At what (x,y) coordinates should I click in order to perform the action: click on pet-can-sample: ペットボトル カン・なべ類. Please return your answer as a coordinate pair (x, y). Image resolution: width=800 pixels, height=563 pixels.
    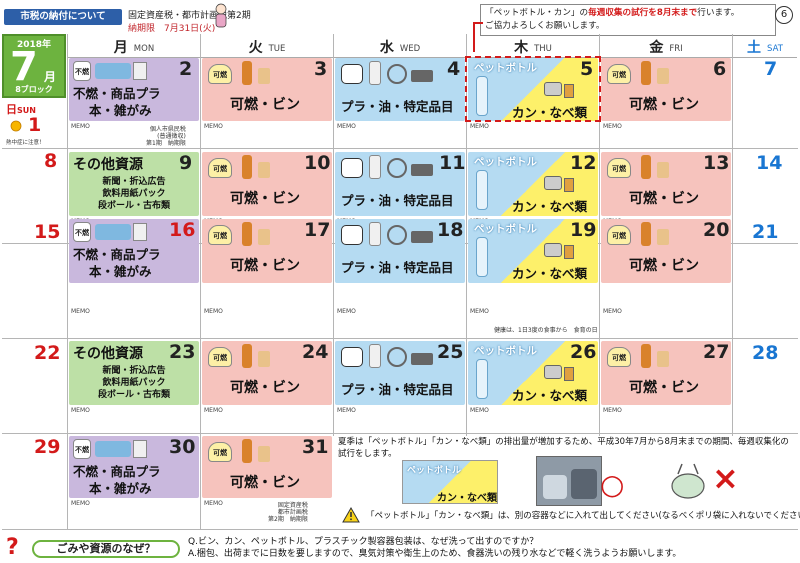
    Looking at the image, I should click on (450, 482).